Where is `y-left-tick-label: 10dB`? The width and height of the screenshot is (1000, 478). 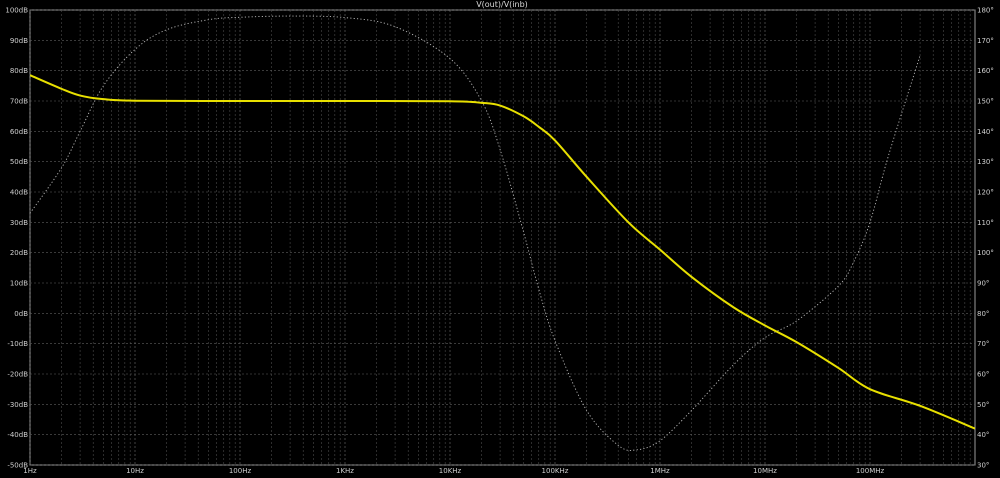
y-left-tick-label: 10dB is located at coordinates (19, 284).